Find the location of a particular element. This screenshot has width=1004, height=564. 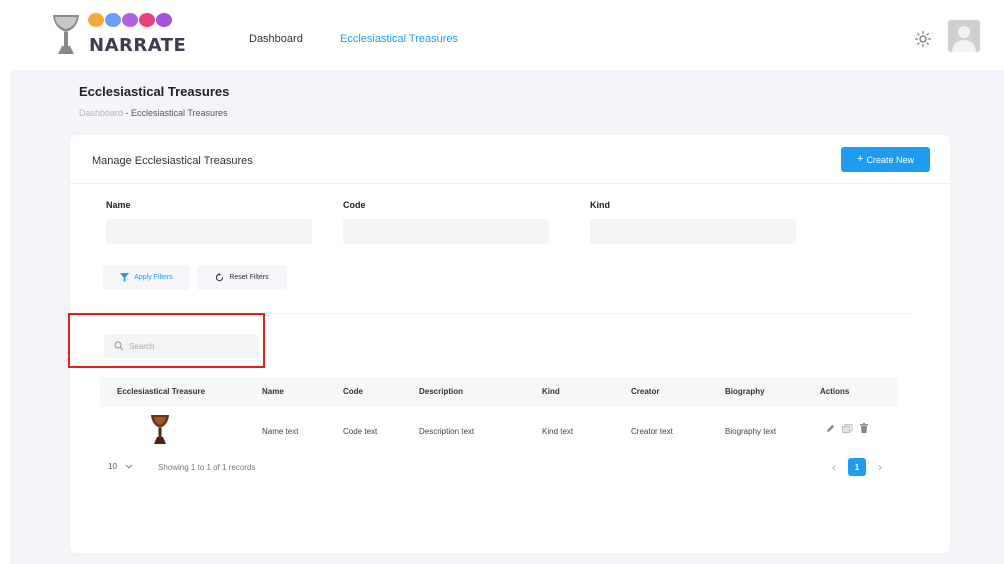

col-actions: Actions is located at coordinates (835, 391).